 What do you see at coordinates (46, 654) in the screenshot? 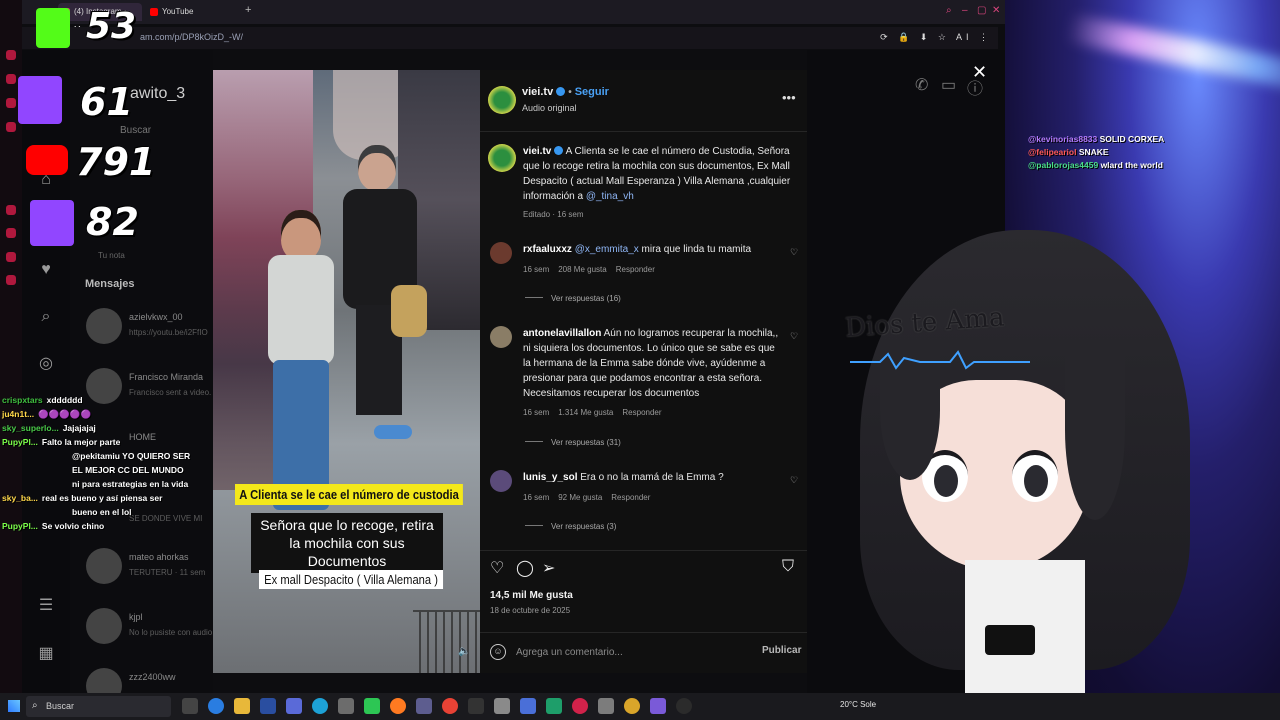
I see `apps-icon: ▦` at bounding box center [46, 654].